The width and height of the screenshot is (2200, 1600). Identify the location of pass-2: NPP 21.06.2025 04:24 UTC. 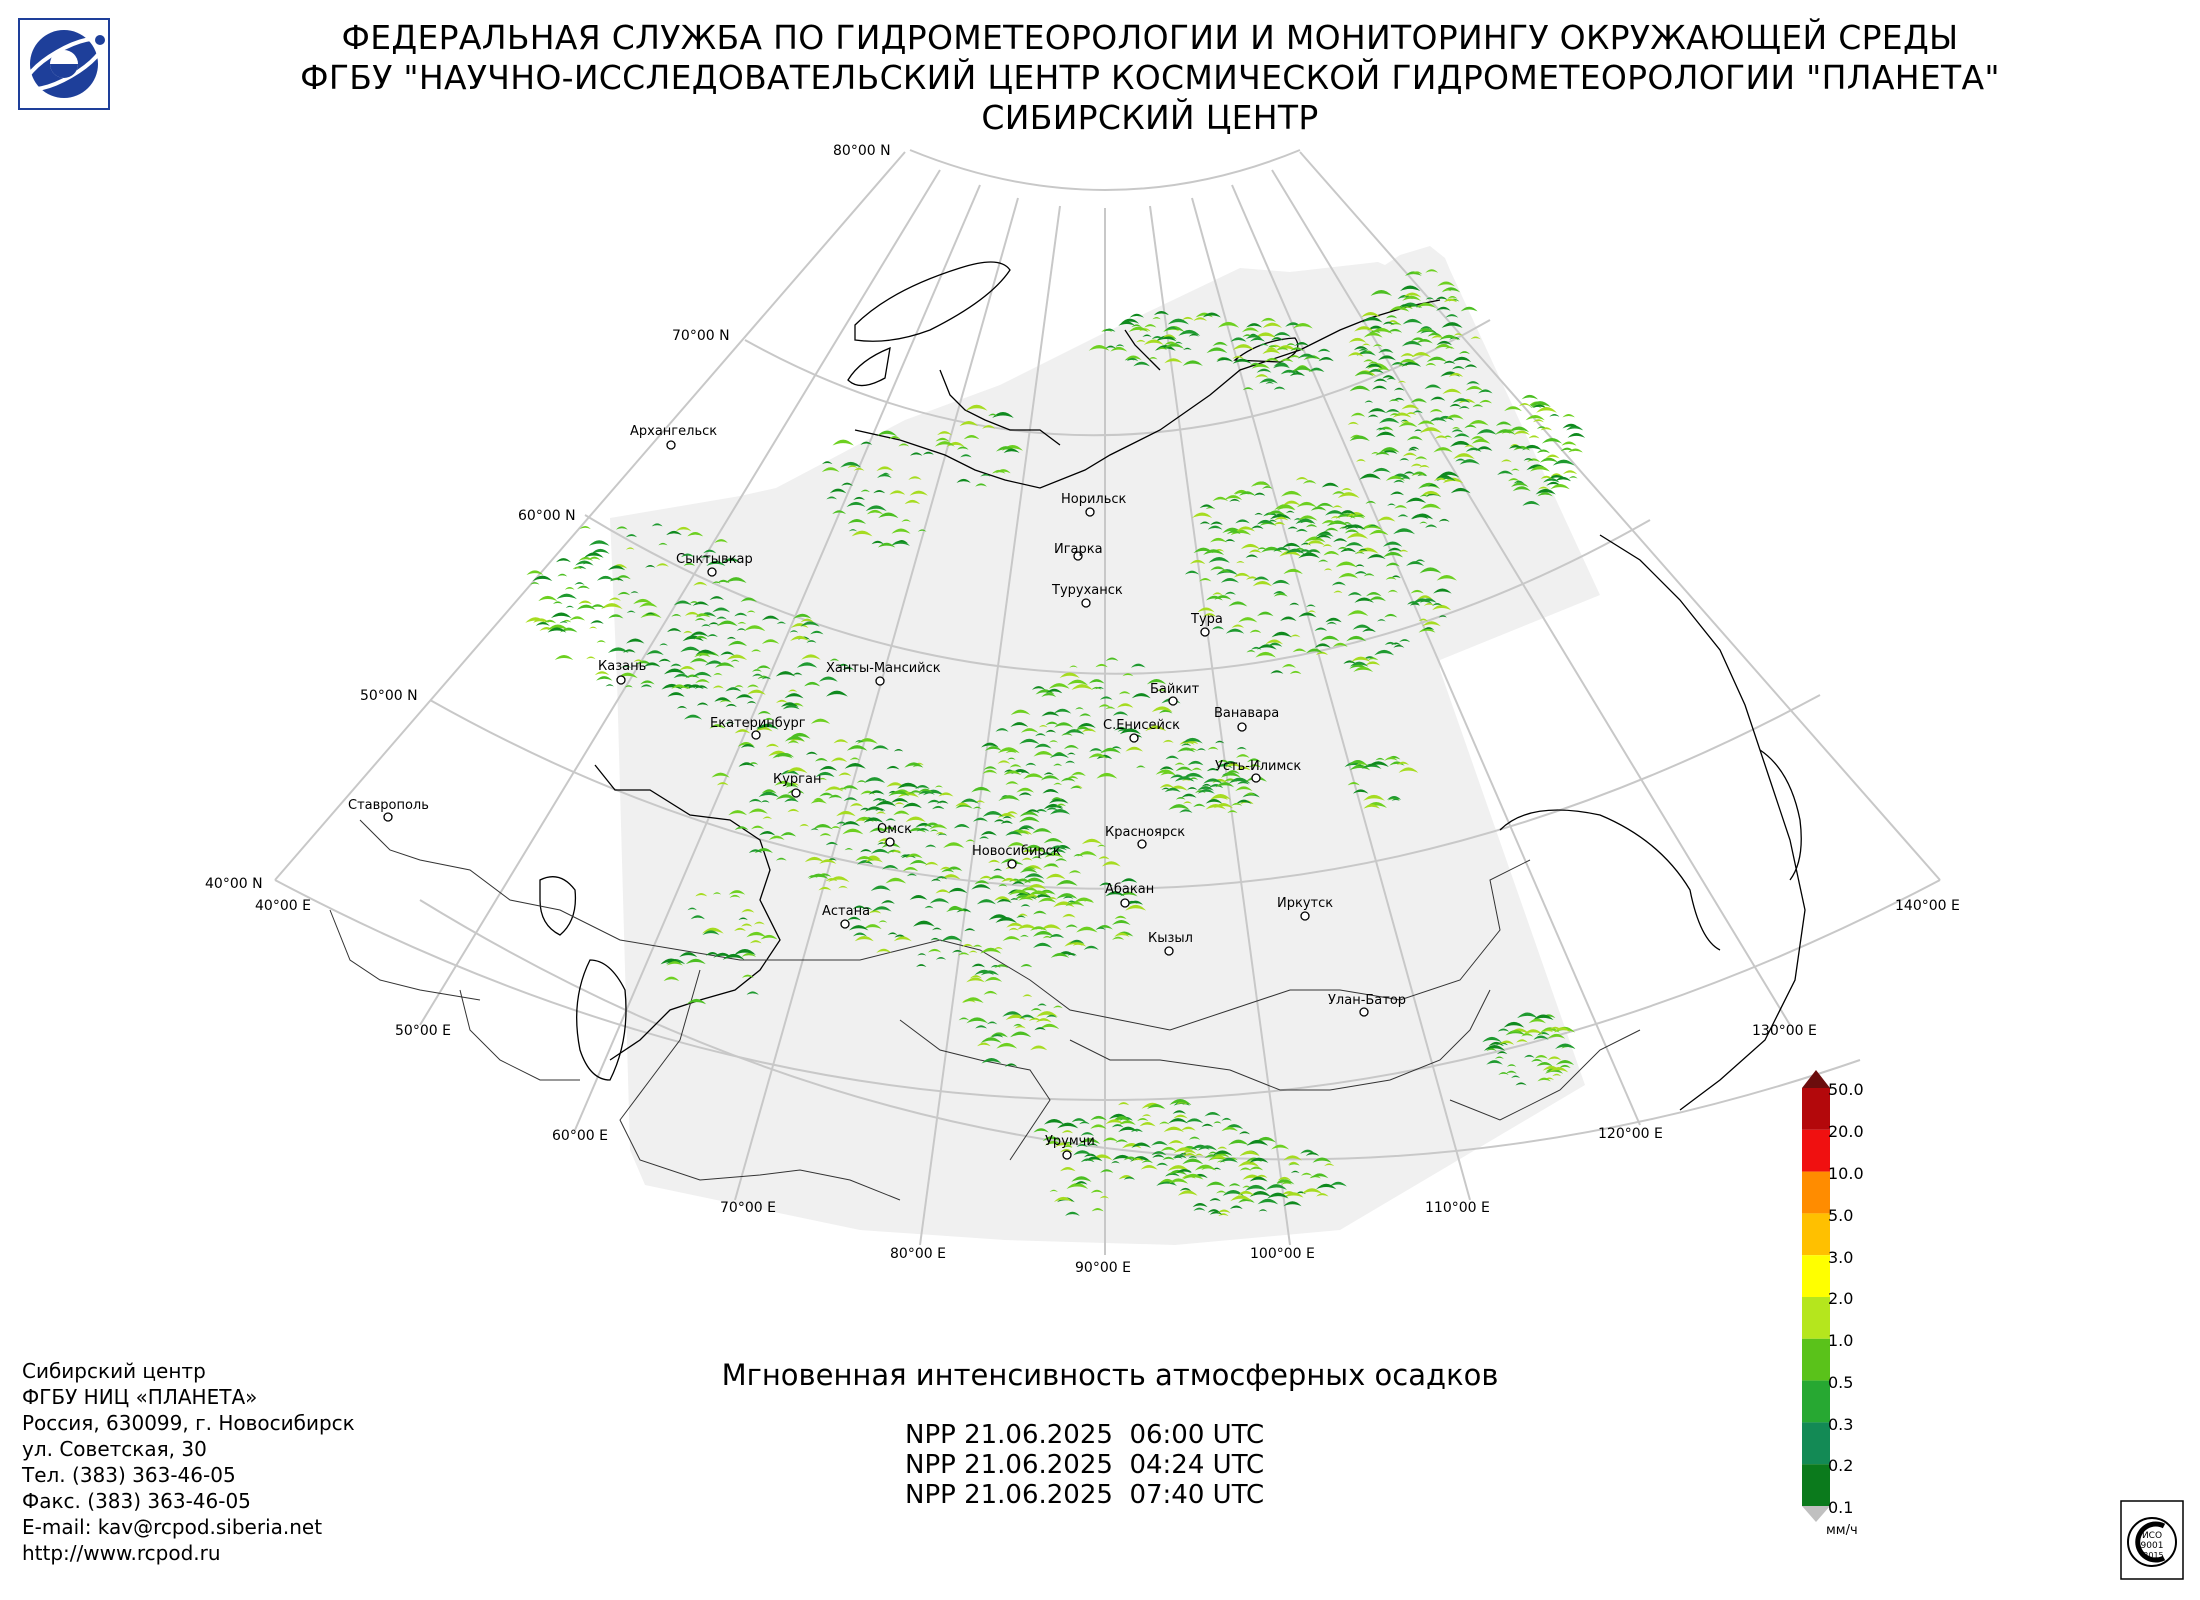
(1085, 1465).